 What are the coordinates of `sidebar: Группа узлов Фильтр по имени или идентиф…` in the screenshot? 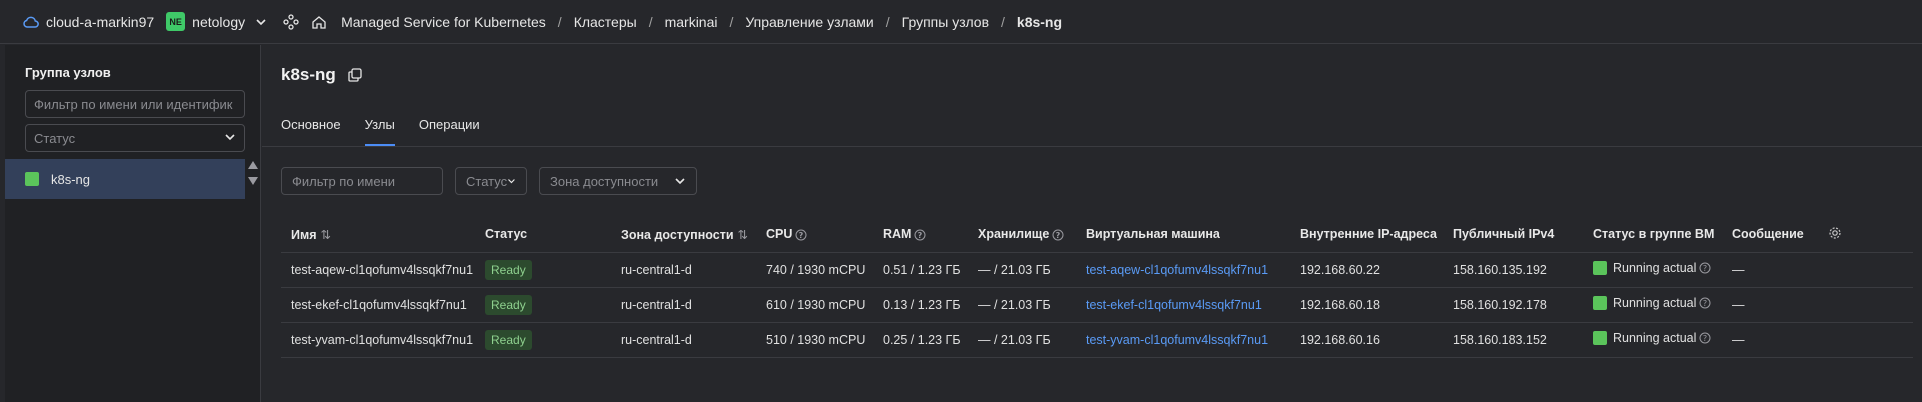 It's located at (133, 223).